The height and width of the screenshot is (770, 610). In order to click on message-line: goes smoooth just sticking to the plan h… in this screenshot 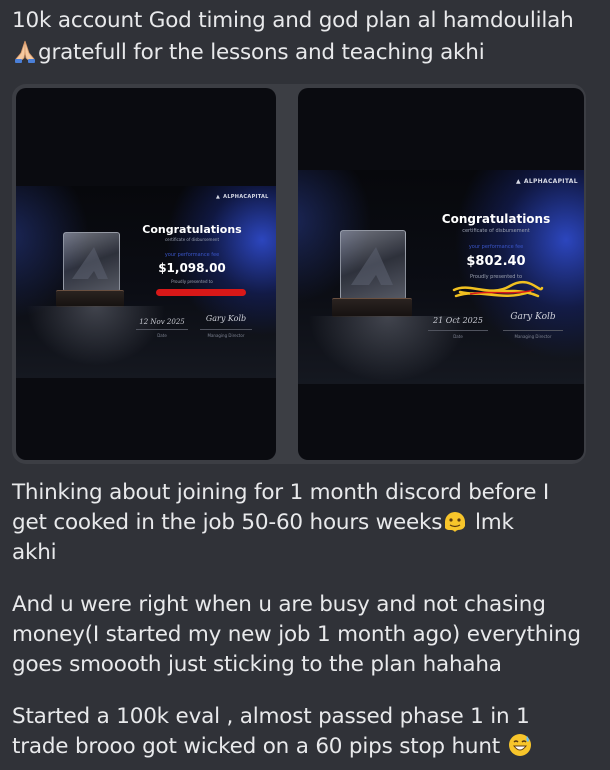, I will do `click(257, 664)`.